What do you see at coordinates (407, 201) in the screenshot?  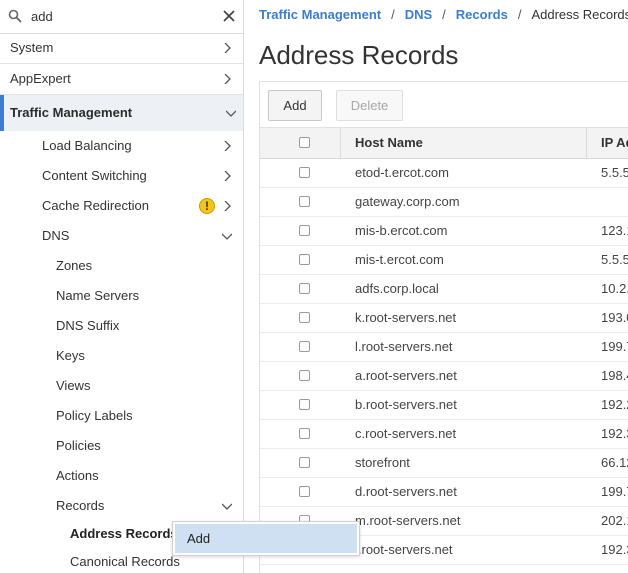 I see `host-name-cell: gateway.corp.com` at bounding box center [407, 201].